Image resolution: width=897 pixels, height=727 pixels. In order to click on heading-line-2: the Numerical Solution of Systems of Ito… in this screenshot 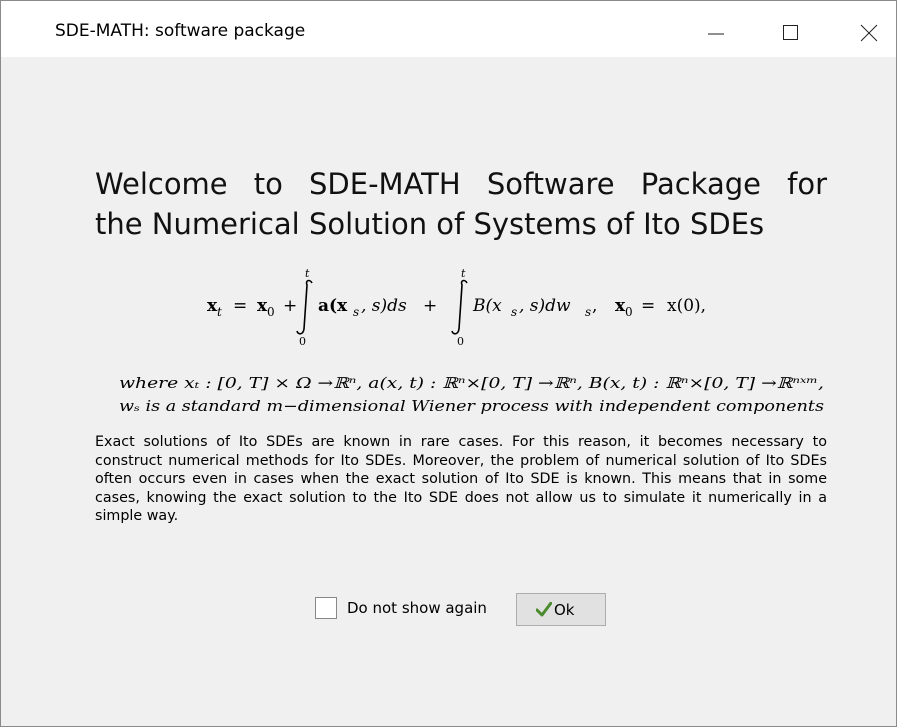, I will do `click(430, 224)`.